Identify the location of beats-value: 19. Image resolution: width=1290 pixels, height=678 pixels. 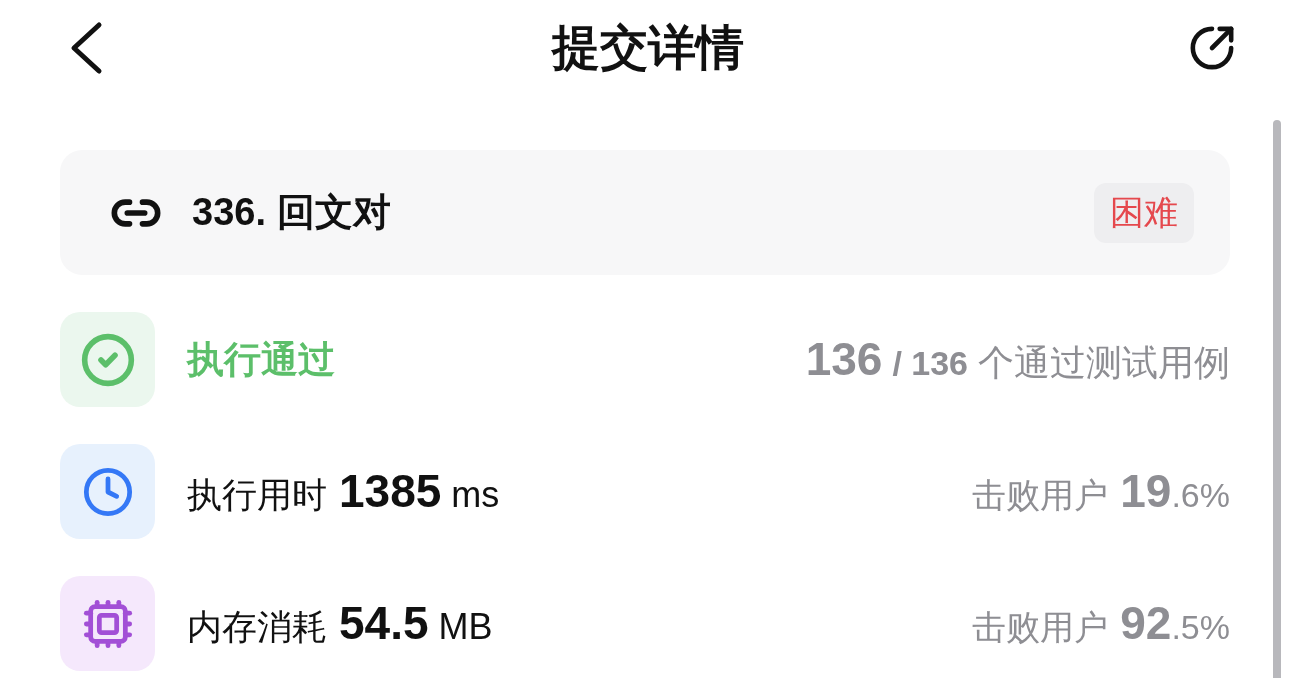
(1146, 491).